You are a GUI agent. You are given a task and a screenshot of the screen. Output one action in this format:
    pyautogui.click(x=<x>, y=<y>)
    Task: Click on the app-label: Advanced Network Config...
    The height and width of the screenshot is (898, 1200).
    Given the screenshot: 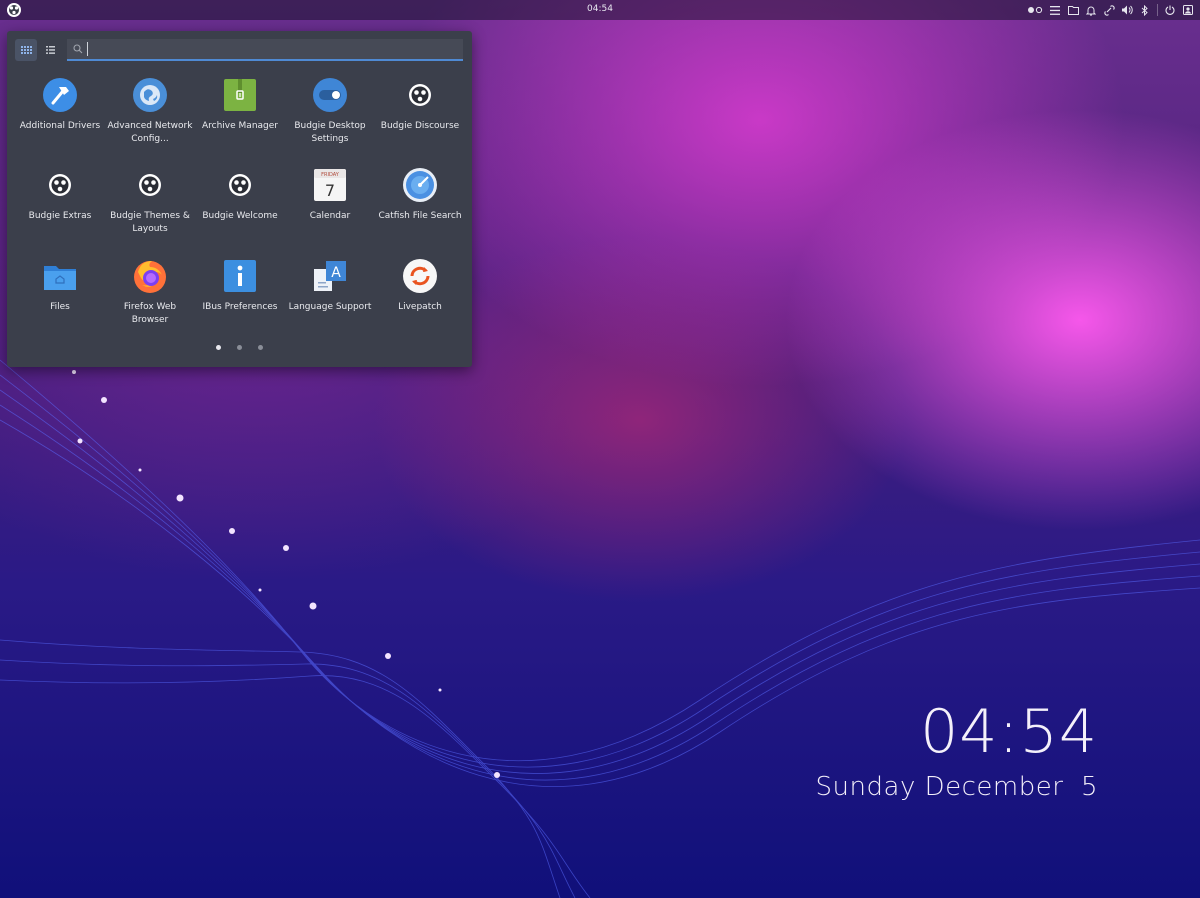 What is the action you would take?
    pyautogui.click(x=150, y=132)
    